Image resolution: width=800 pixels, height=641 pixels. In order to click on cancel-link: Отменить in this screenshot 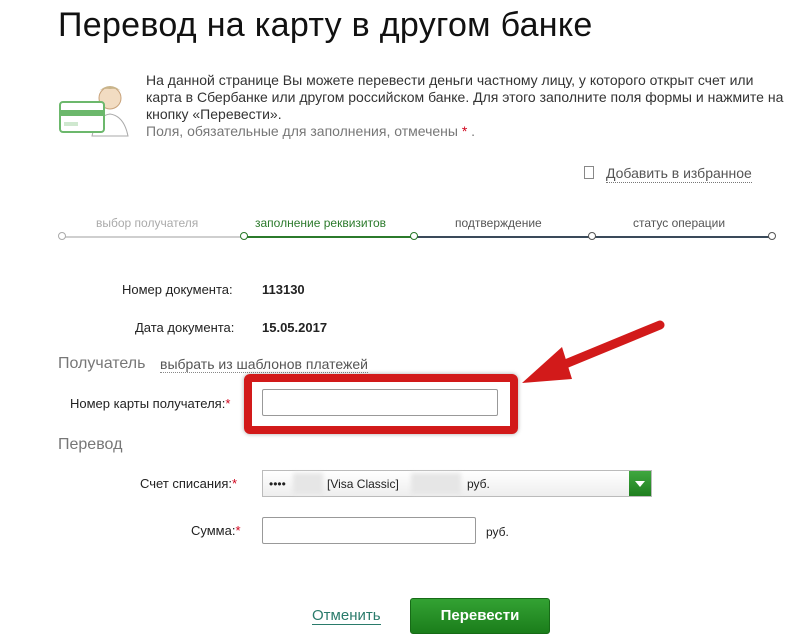, I will do `click(346, 616)`.